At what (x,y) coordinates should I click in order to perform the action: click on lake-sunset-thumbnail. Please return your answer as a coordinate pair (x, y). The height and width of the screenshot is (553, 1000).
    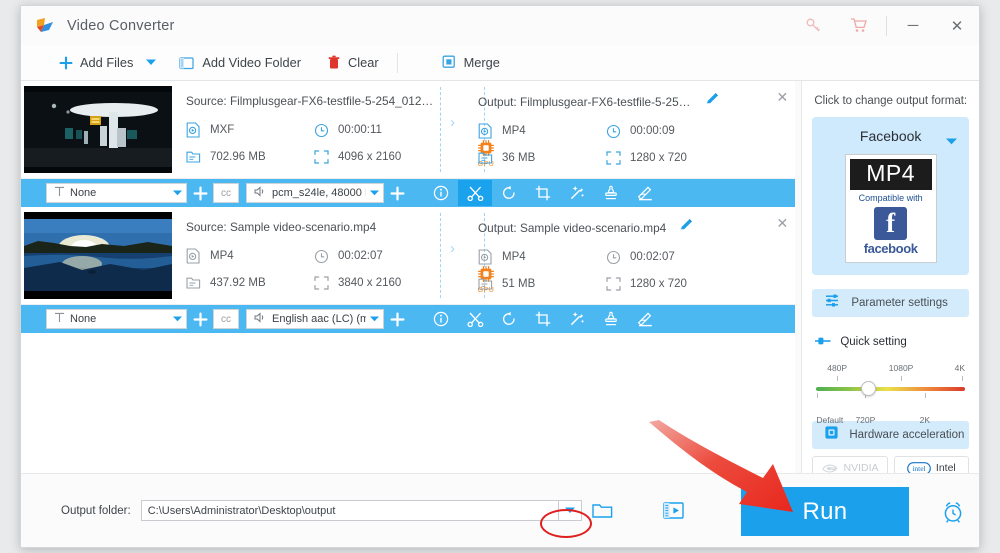
    Looking at the image, I should click on (98, 255).